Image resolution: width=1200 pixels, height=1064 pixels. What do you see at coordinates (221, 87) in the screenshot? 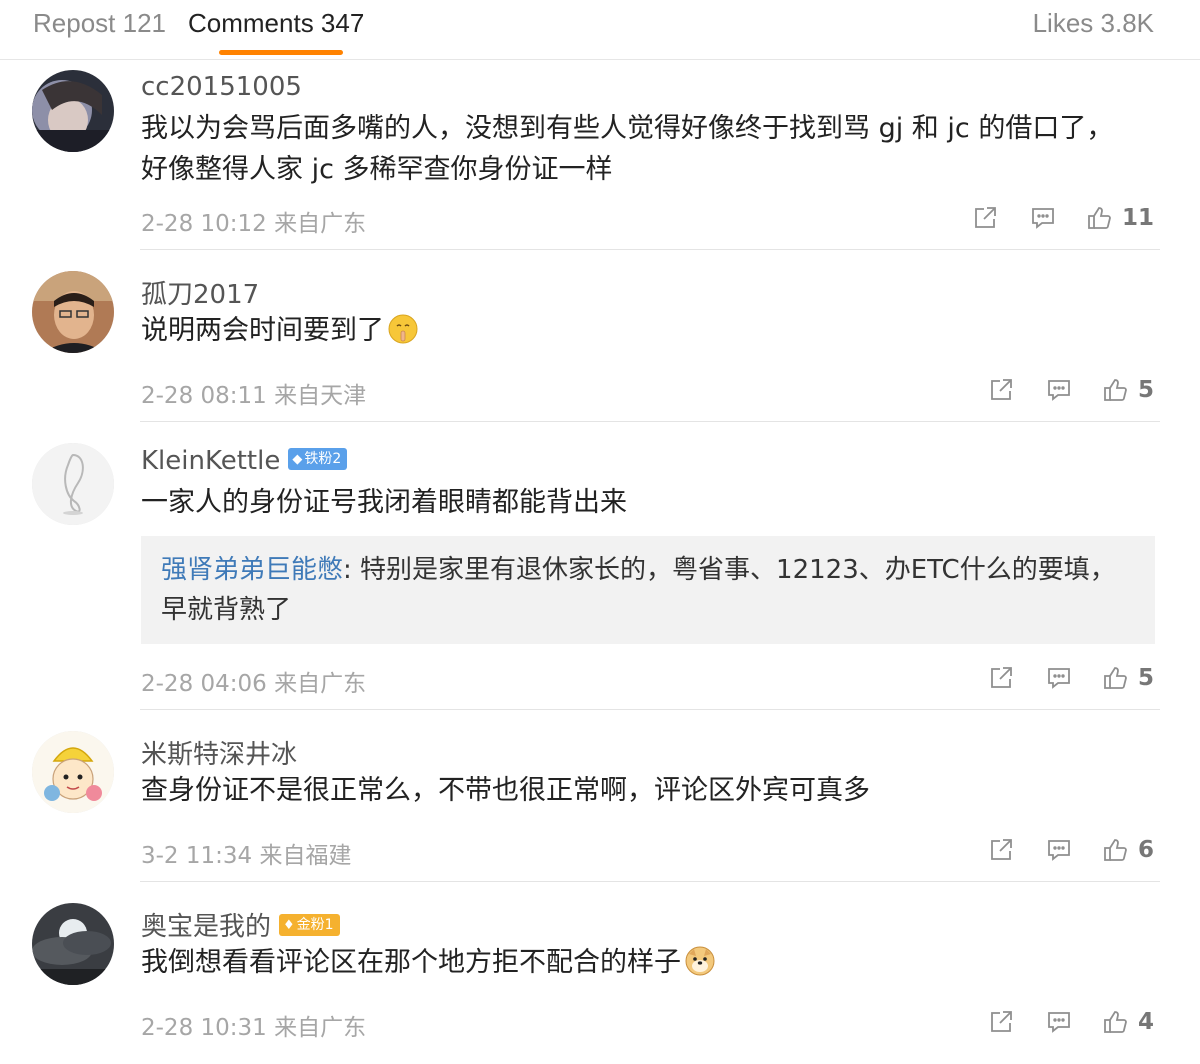
I see `username: cc20151005` at bounding box center [221, 87].